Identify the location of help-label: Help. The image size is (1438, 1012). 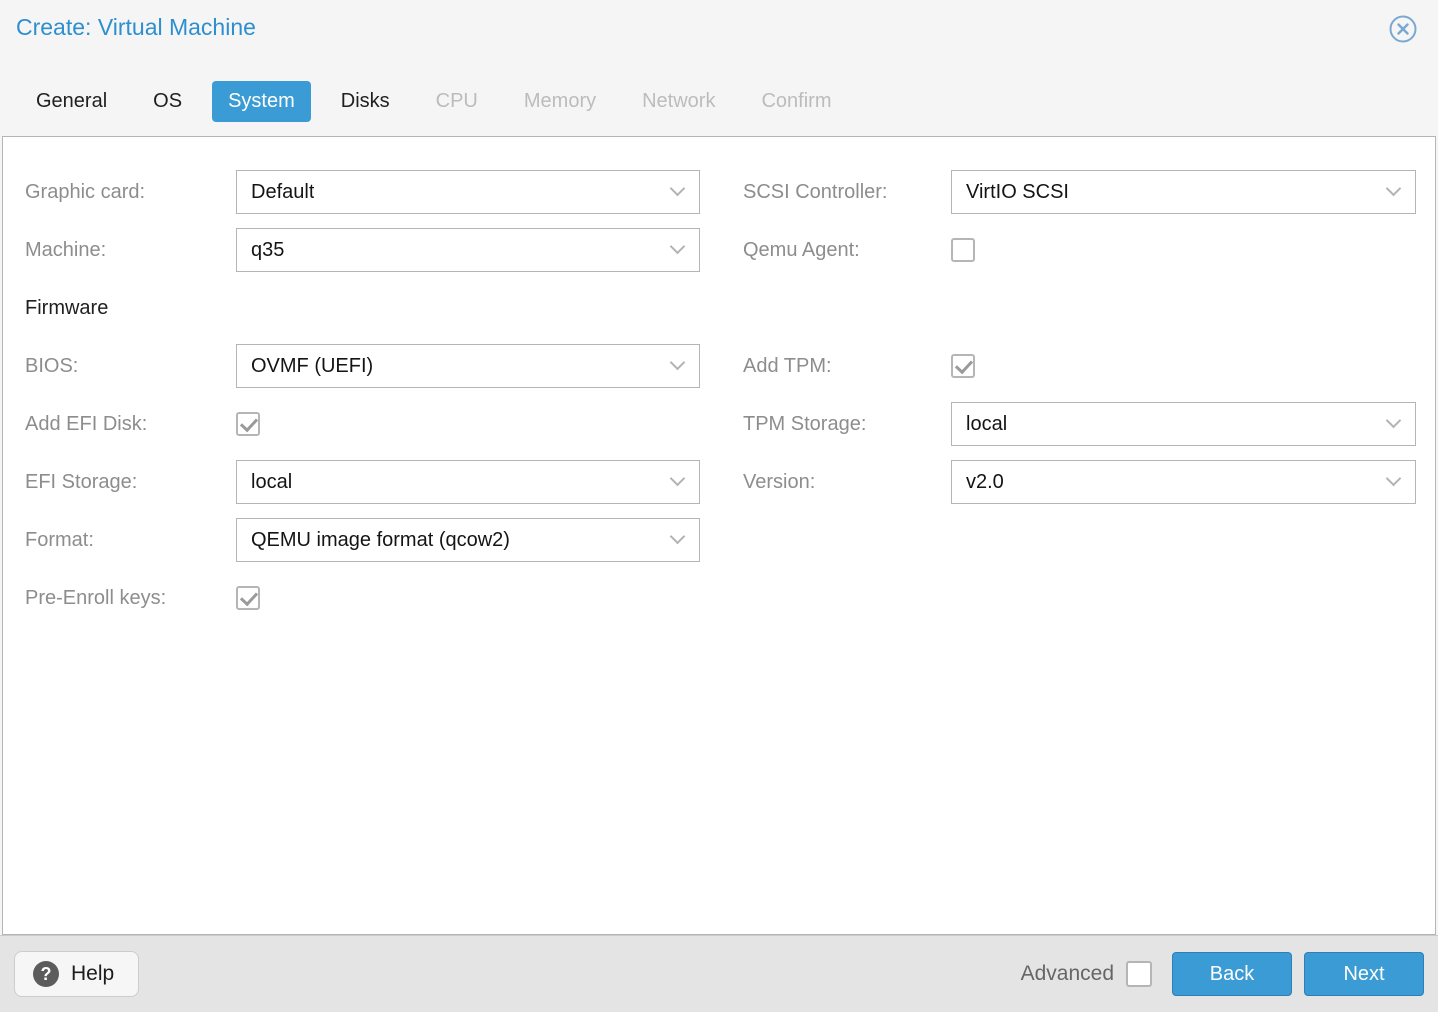
(93, 973).